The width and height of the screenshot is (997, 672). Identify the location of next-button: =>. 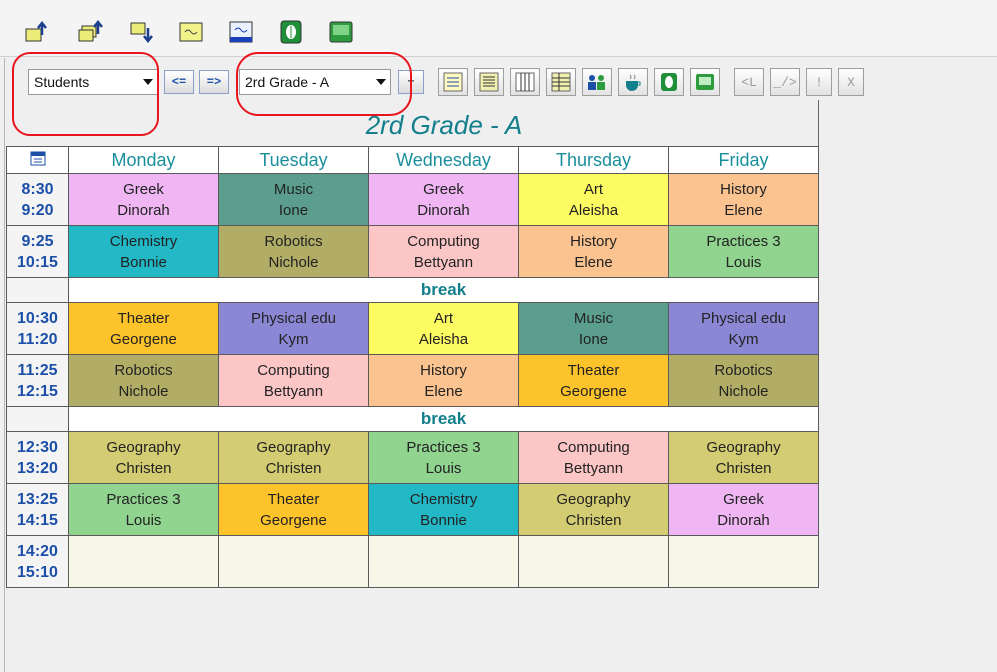
(214, 82).